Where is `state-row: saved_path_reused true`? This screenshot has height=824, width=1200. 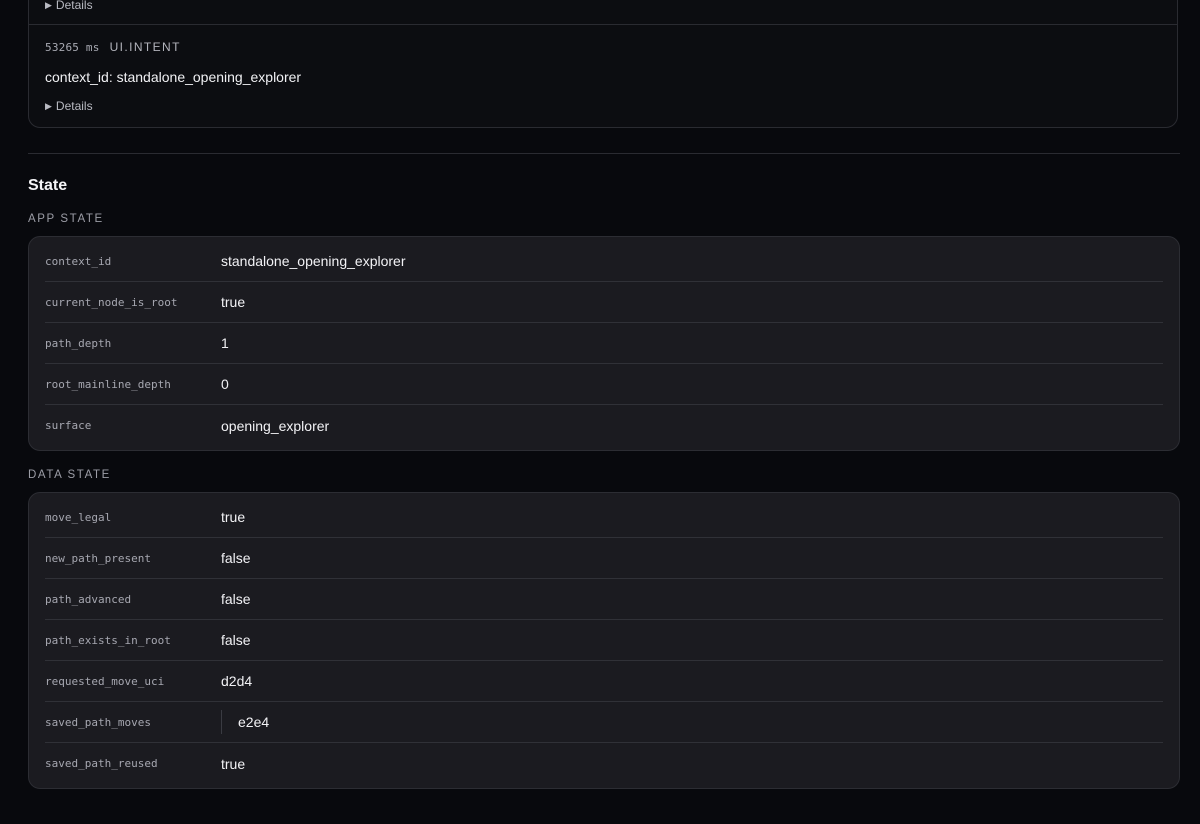
state-row: saved_path_reused true is located at coordinates (604, 763).